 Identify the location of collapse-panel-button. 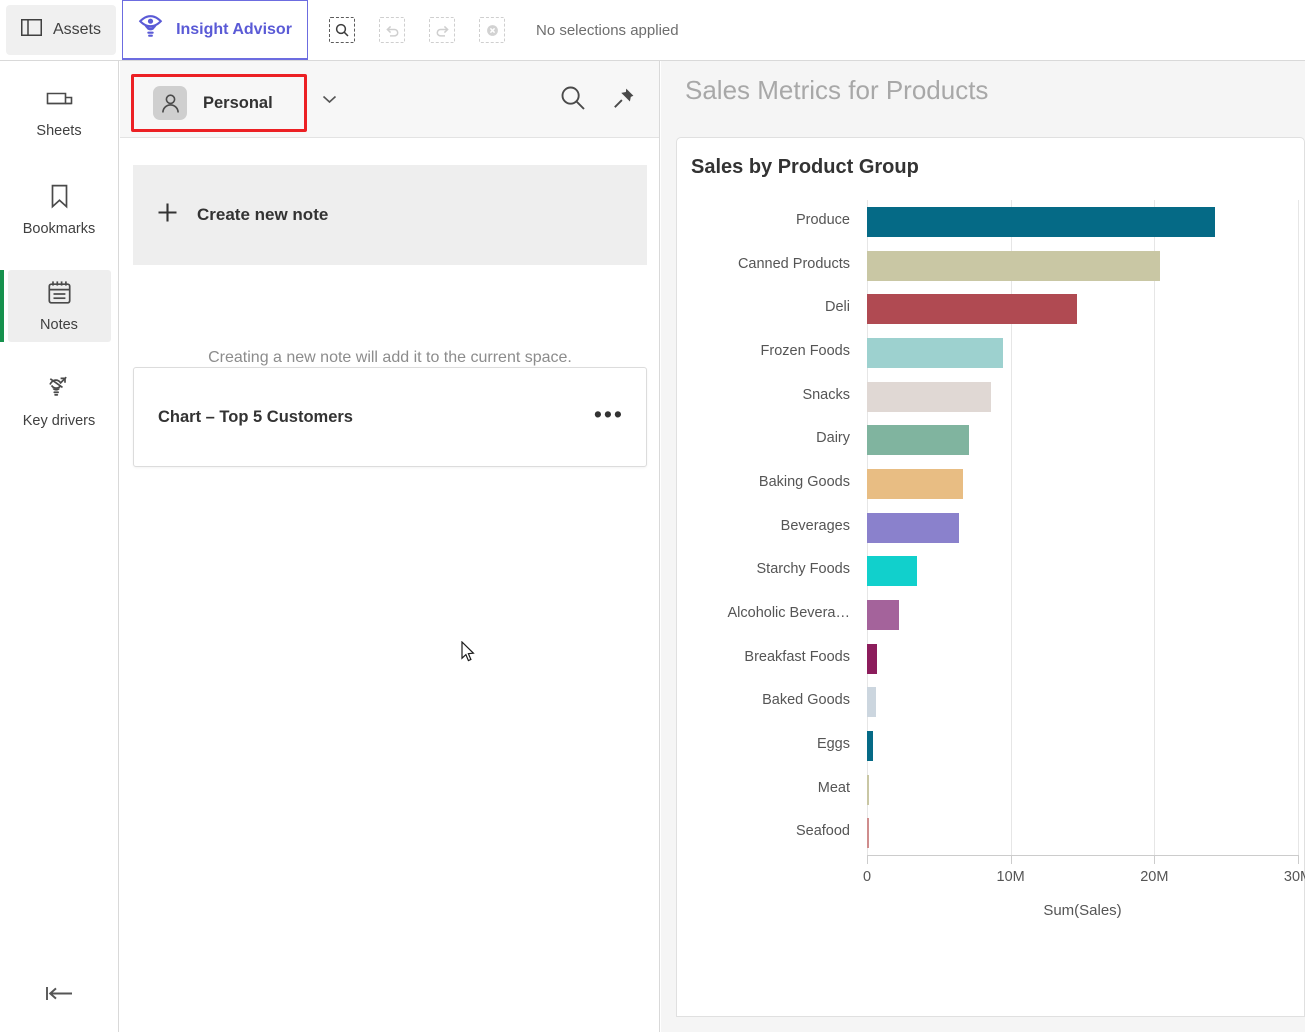
(59, 996).